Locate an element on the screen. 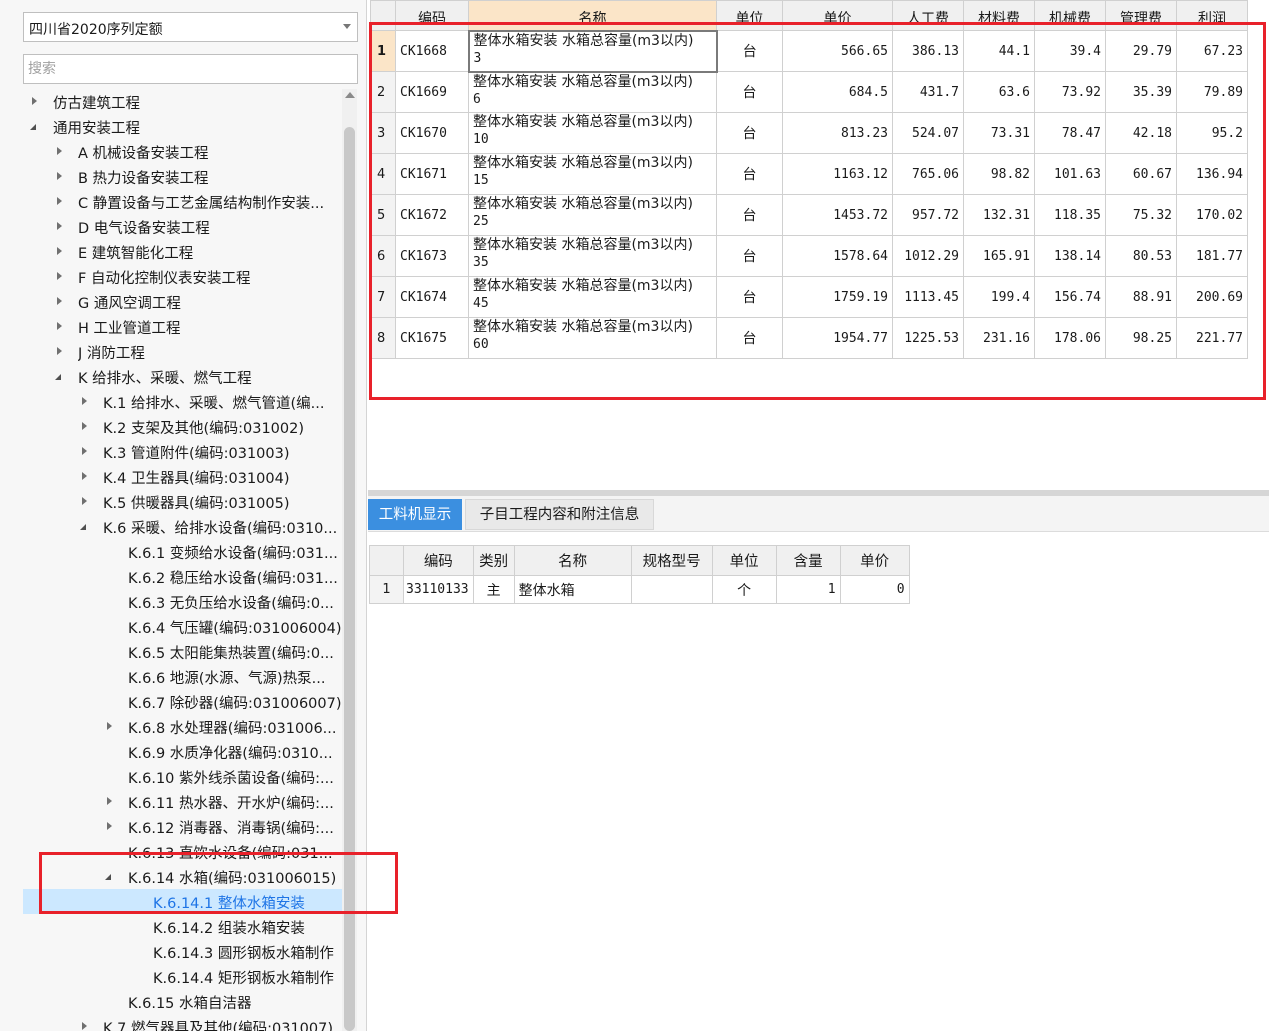  column-header: 类别 is located at coordinates (493, 560).